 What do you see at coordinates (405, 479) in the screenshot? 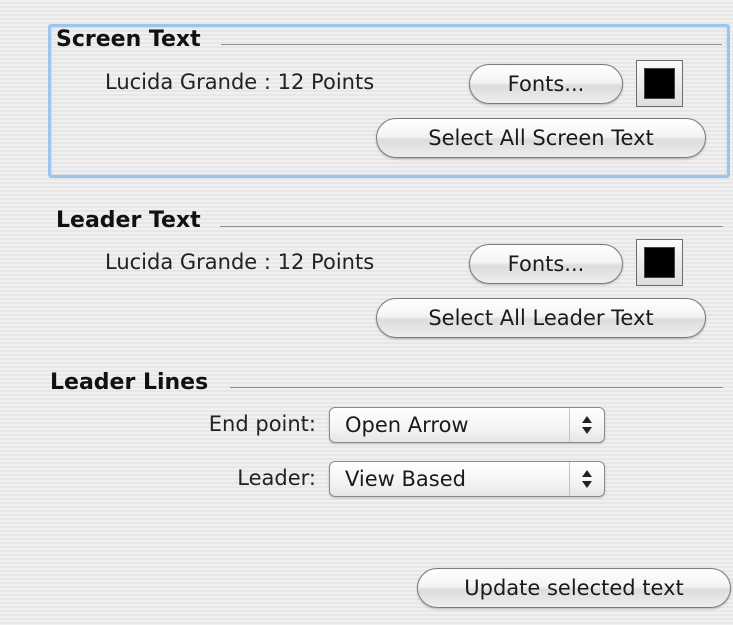
I see `leader-value: View Based` at bounding box center [405, 479].